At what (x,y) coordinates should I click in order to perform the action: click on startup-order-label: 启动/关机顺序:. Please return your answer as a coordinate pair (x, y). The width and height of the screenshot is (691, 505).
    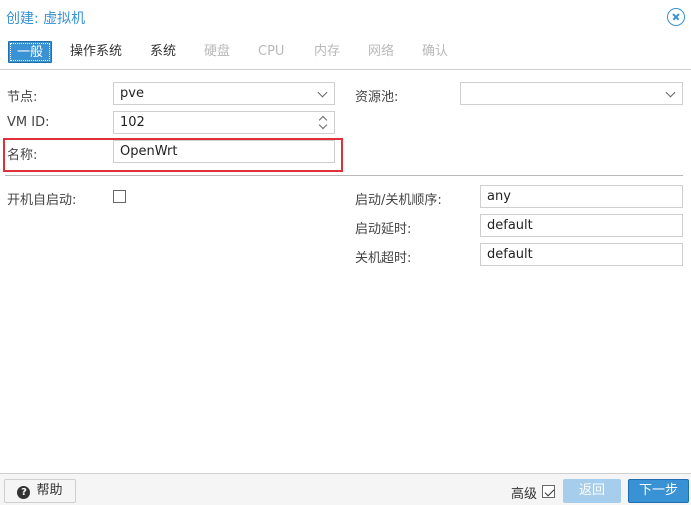
    Looking at the image, I should click on (398, 200).